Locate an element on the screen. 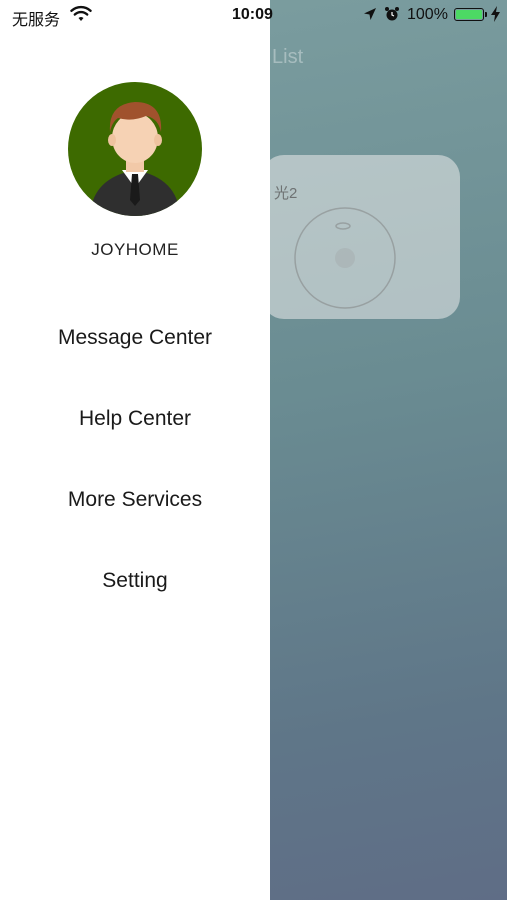 The width and height of the screenshot is (507, 900). menu-item-more-services: More Services is located at coordinates (135, 500).